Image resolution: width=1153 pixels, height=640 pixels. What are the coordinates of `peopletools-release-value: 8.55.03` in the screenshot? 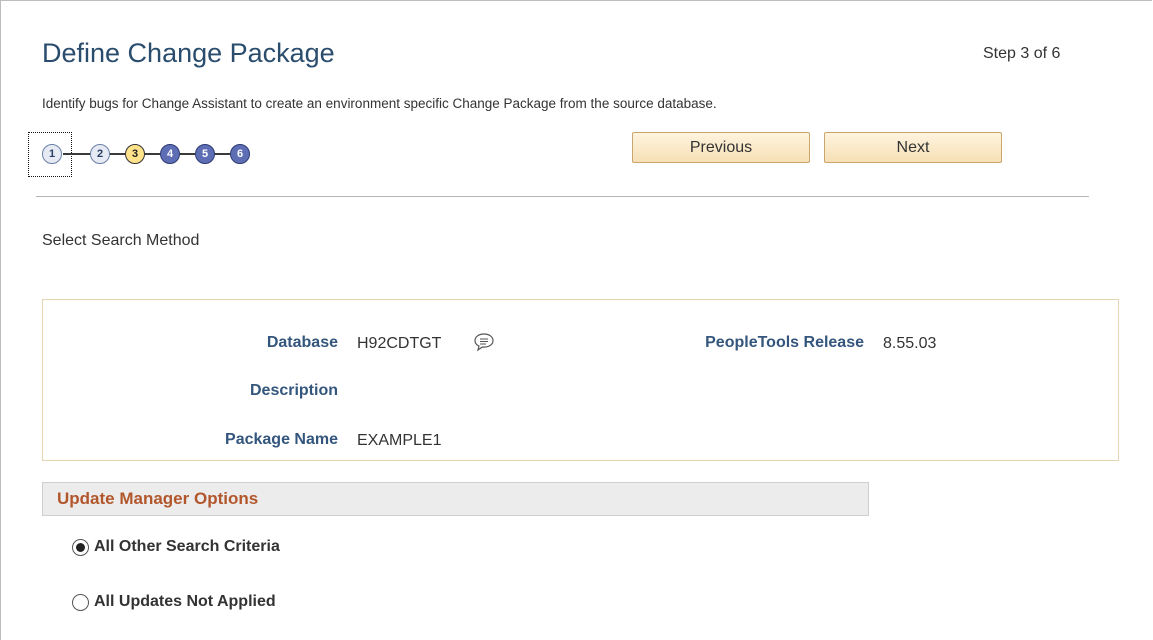 It's located at (910, 343).